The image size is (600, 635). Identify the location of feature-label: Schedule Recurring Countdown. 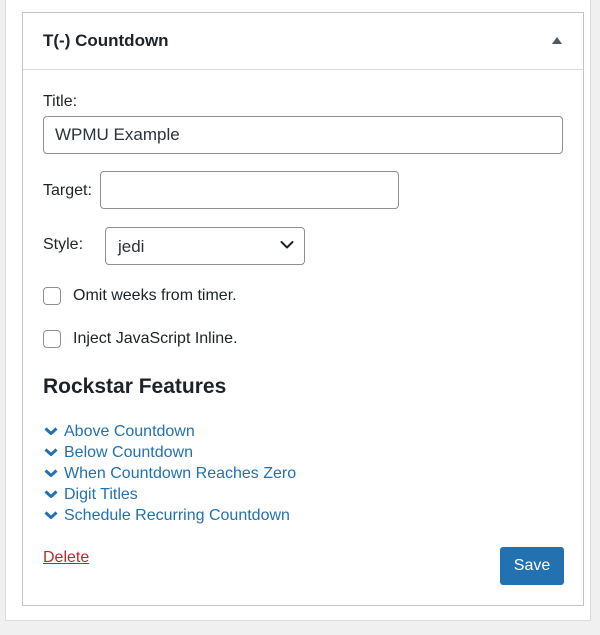
(177, 515).